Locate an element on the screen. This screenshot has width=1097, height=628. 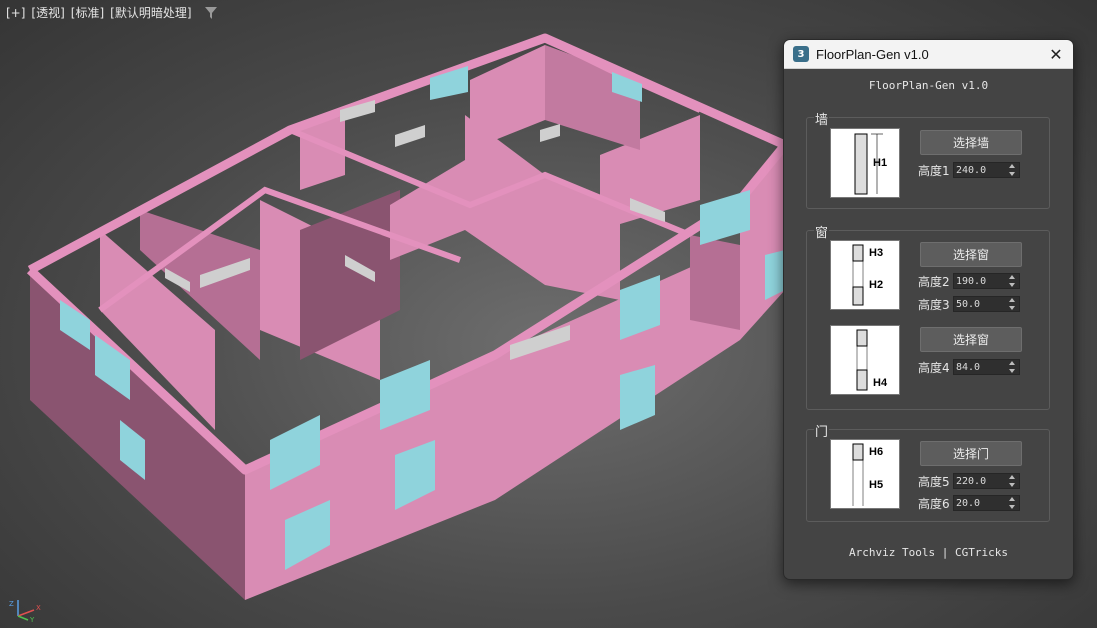
height6-spinner is located at coordinates (986, 503).